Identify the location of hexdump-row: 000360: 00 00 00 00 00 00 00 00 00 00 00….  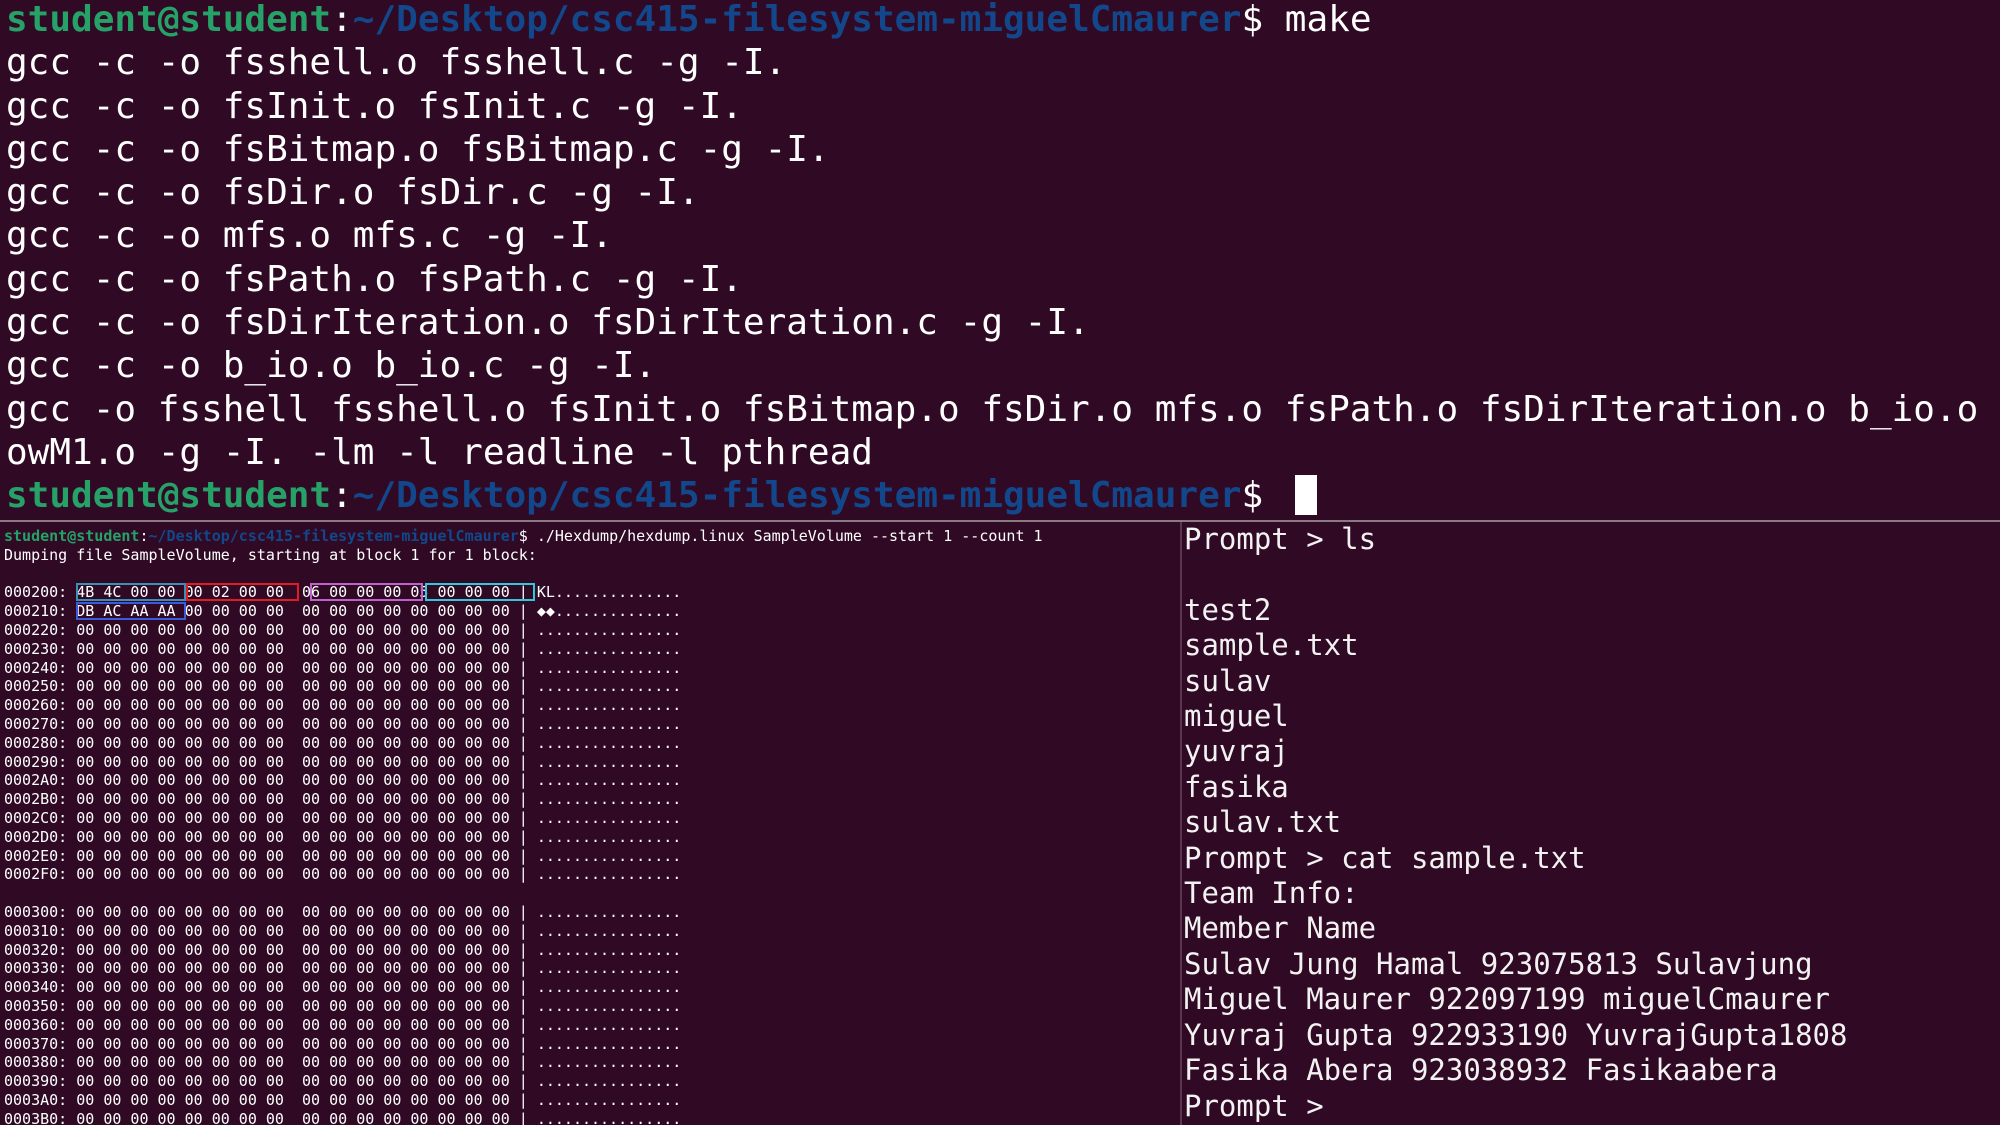
(343, 1024).